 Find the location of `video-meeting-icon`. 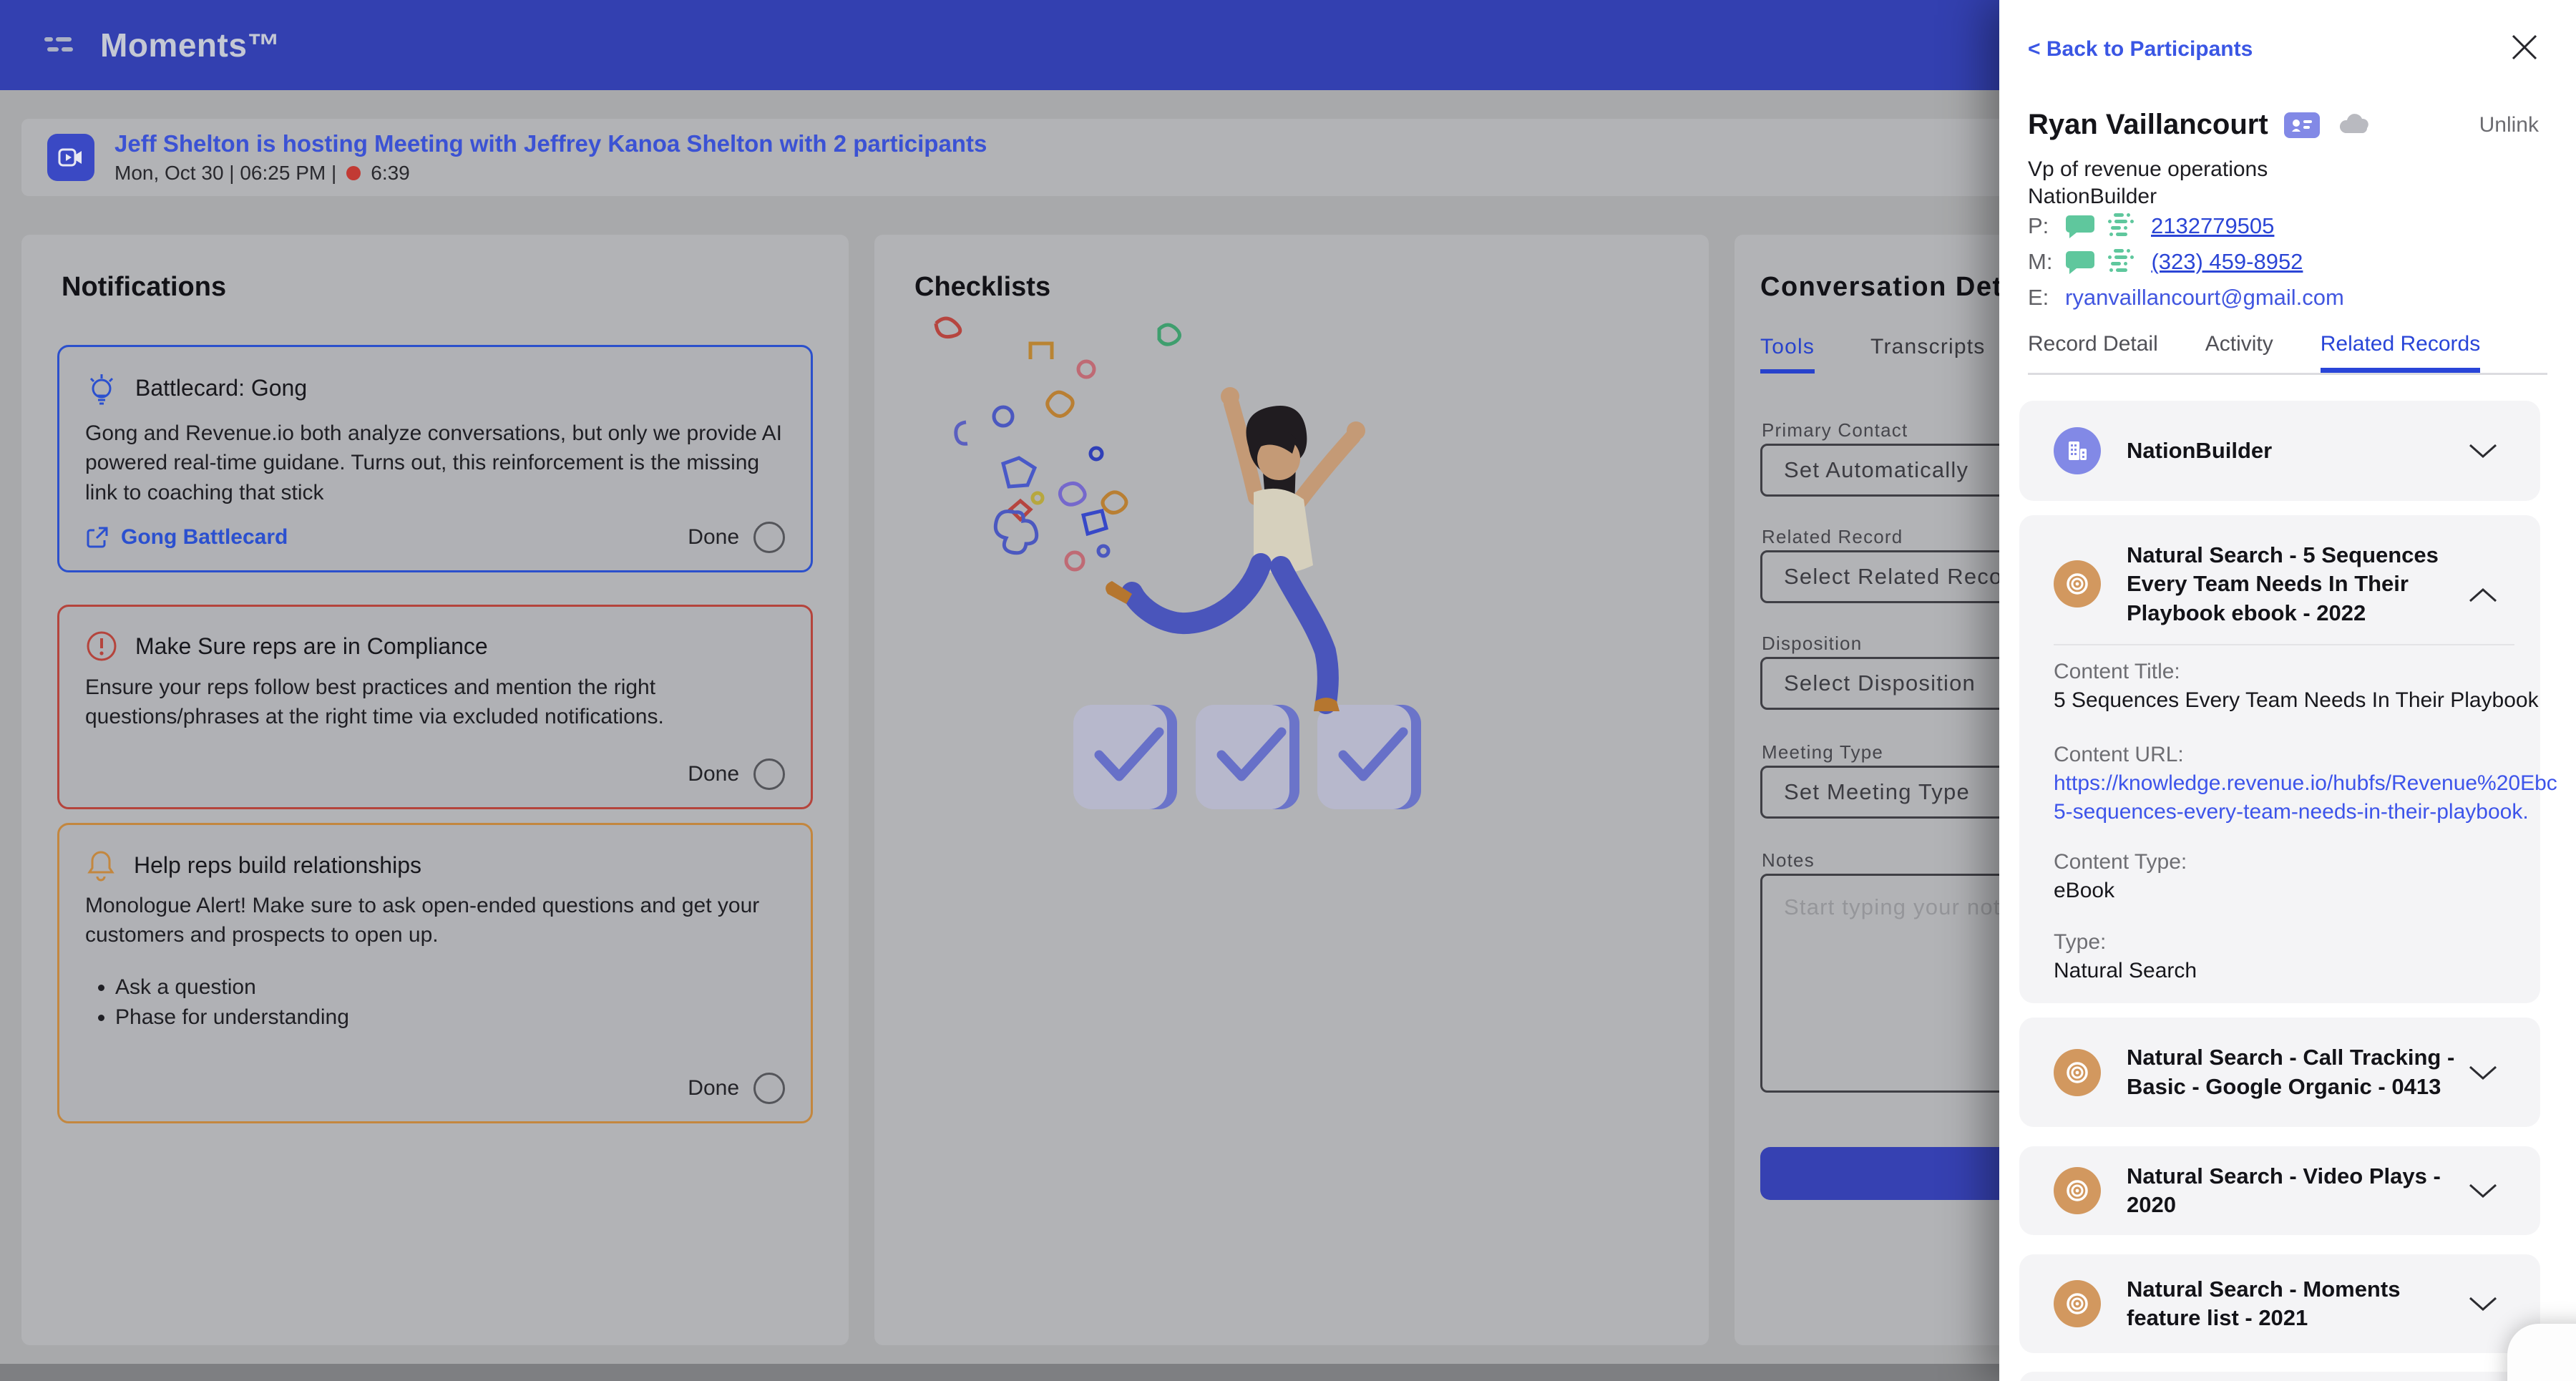

video-meeting-icon is located at coordinates (70, 157).